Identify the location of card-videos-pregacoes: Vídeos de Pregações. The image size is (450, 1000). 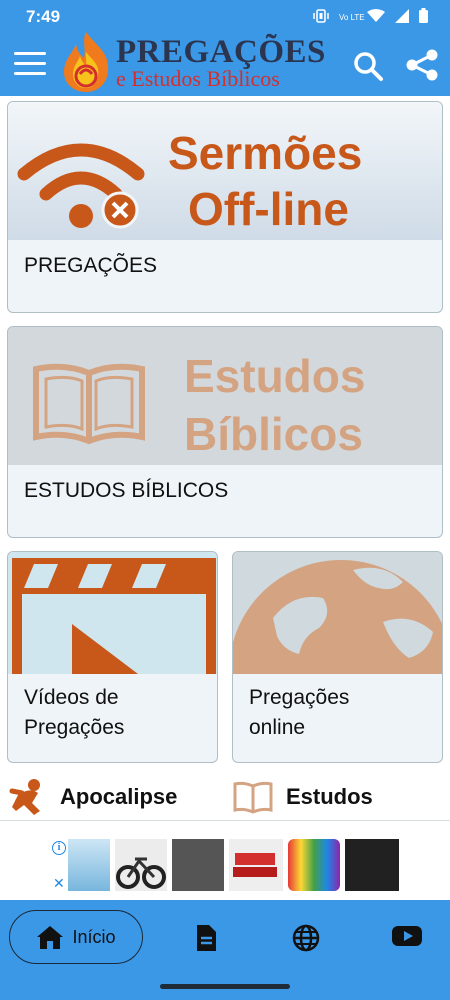
(112, 657).